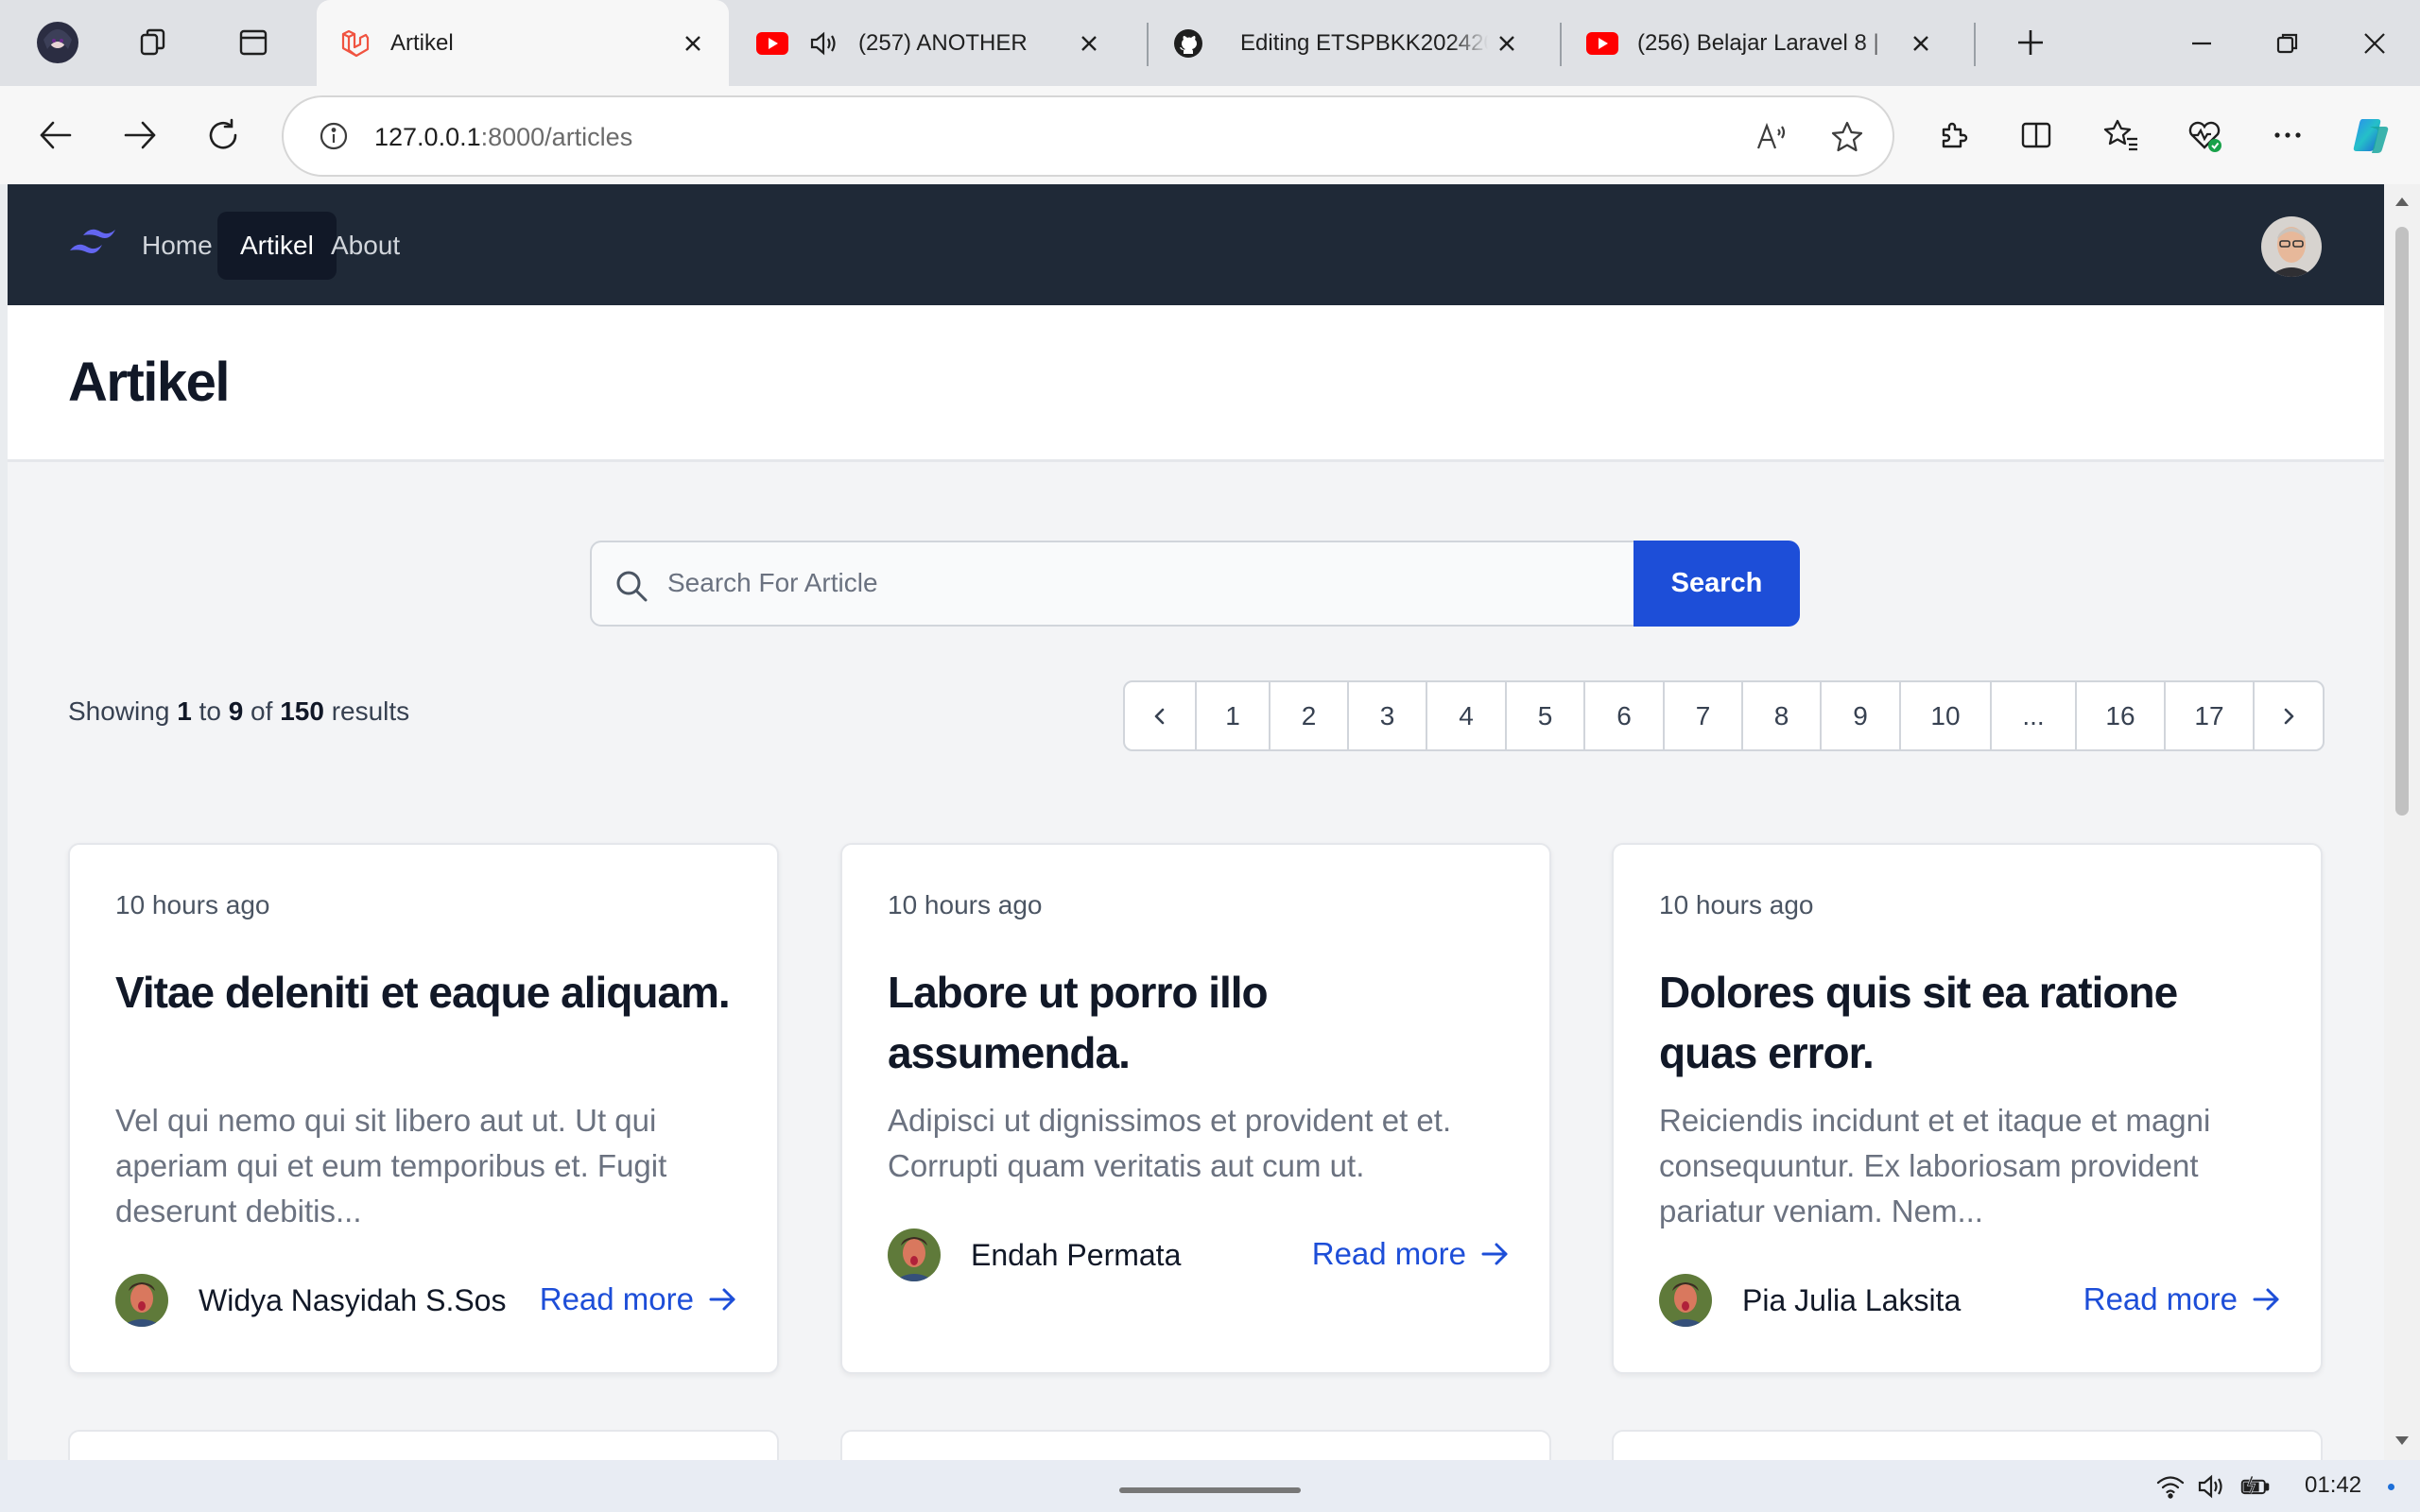 The height and width of the screenshot is (1512, 2420). Describe the element at coordinates (1702, 715) in the screenshot. I see `pagination-page-7: 7` at that location.